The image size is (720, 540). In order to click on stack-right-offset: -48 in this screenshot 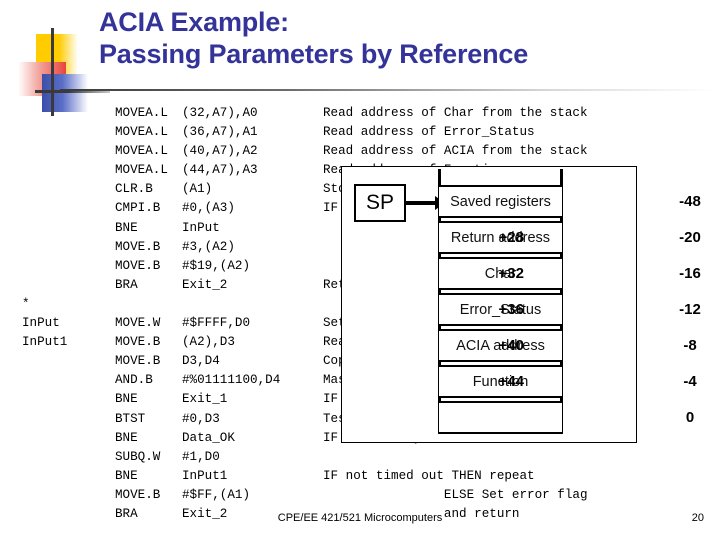, I will do `click(690, 201)`.